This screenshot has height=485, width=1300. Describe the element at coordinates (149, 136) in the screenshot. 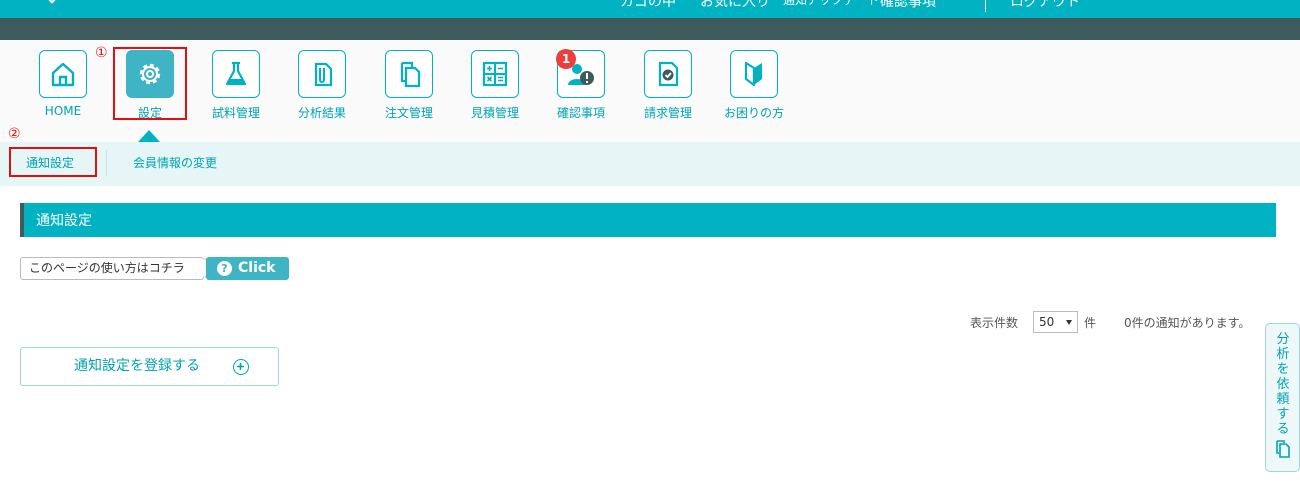

I see `active-indicator` at that location.